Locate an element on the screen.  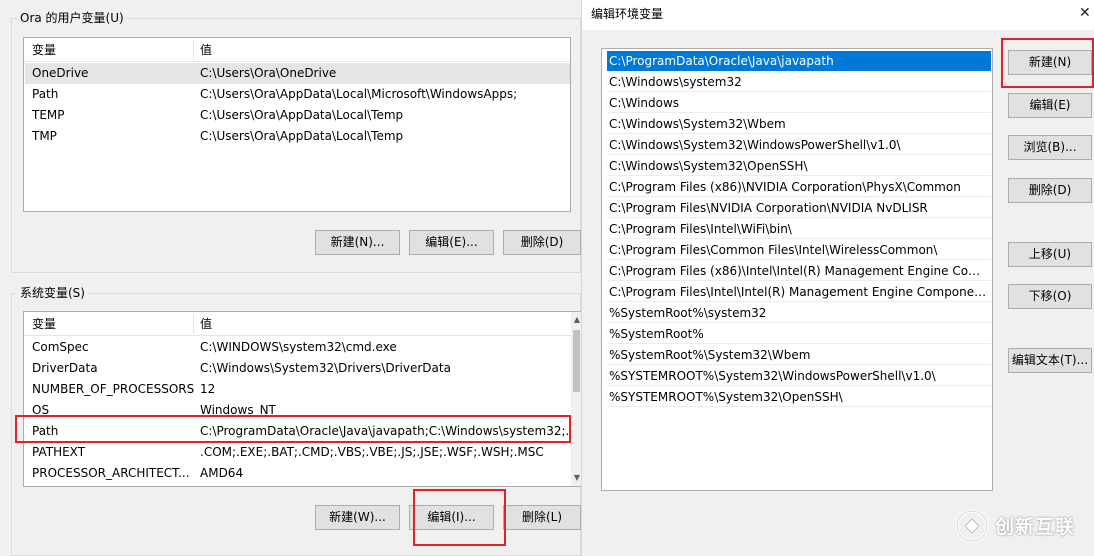
path-entry: C:\Windows\System32\Wbem is located at coordinates (799, 124).